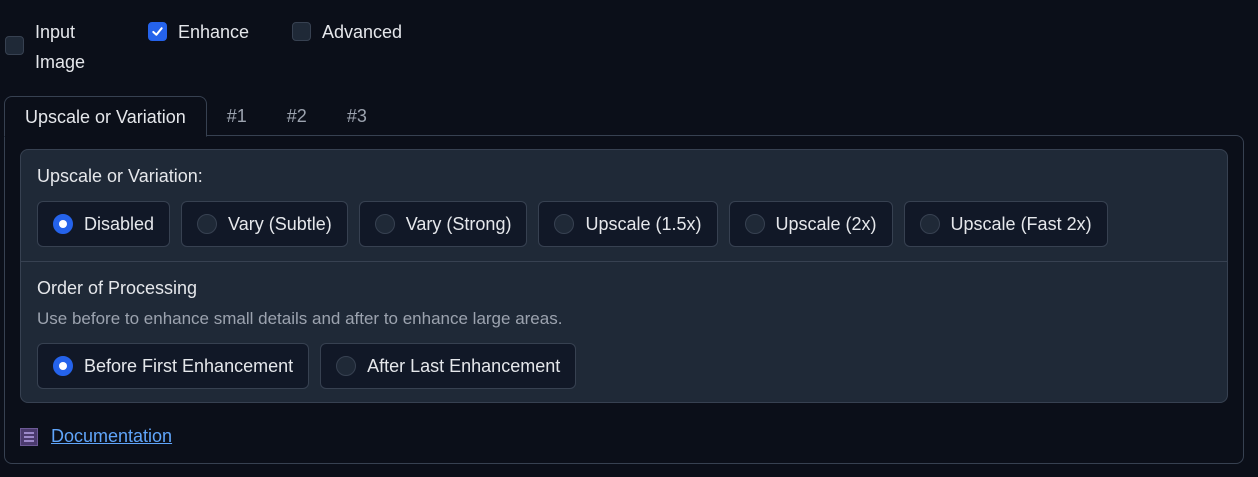  What do you see at coordinates (826, 223) in the screenshot?
I see `radio-label: Upscale (2x)` at bounding box center [826, 223].